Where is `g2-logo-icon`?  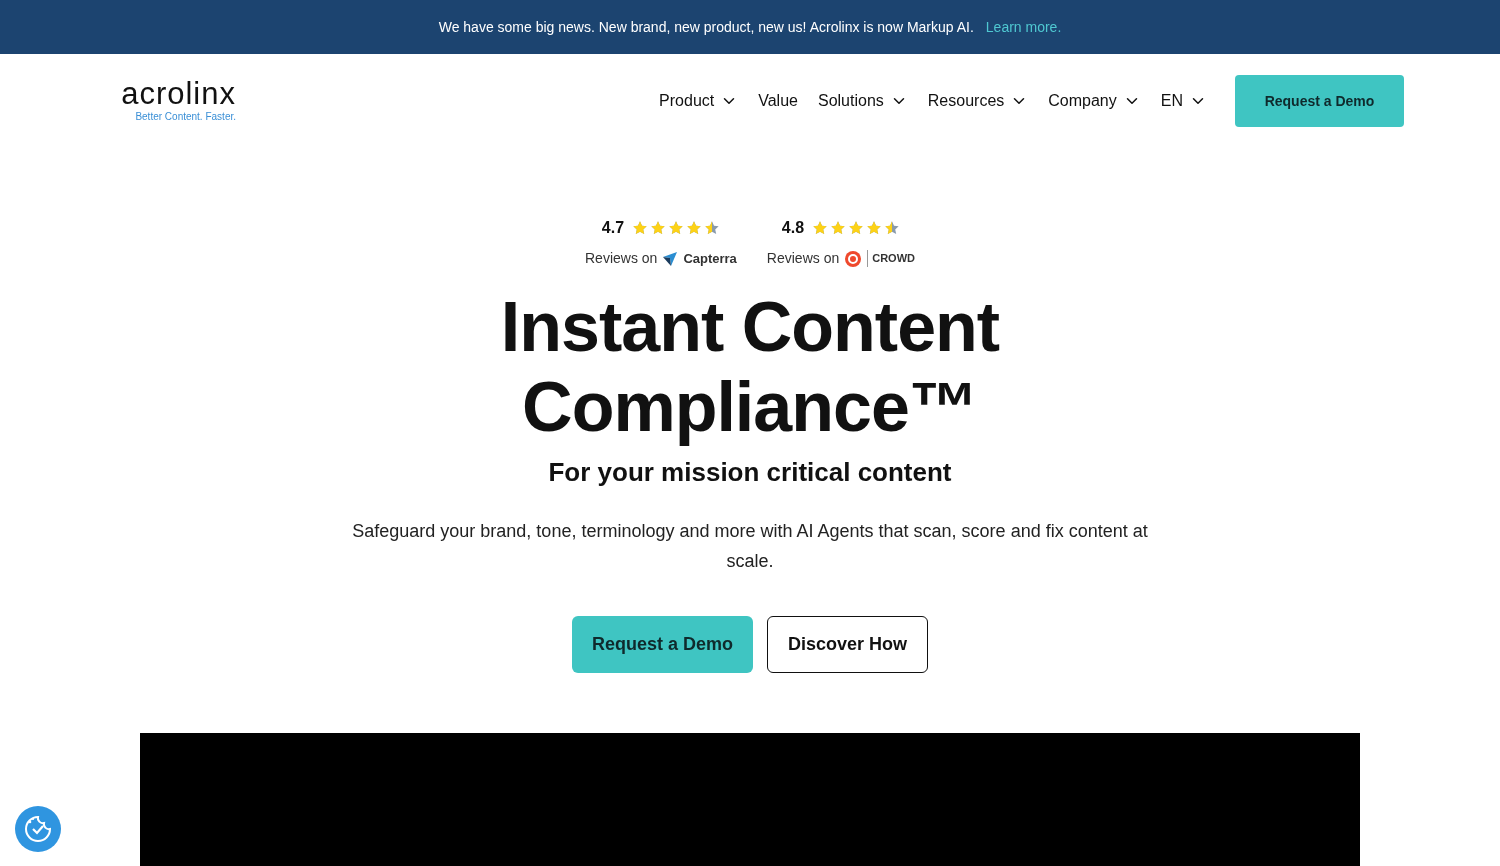 g2-logo-icon is located at coordinates (853, 258).